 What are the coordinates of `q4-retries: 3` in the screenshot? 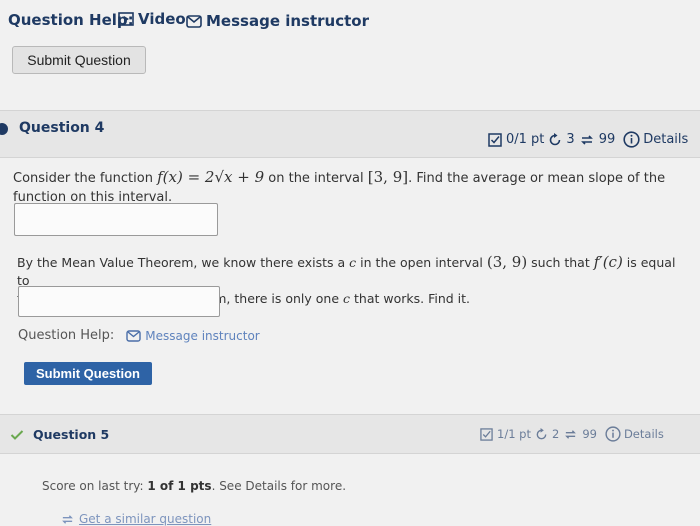 It's located at (570, 139).